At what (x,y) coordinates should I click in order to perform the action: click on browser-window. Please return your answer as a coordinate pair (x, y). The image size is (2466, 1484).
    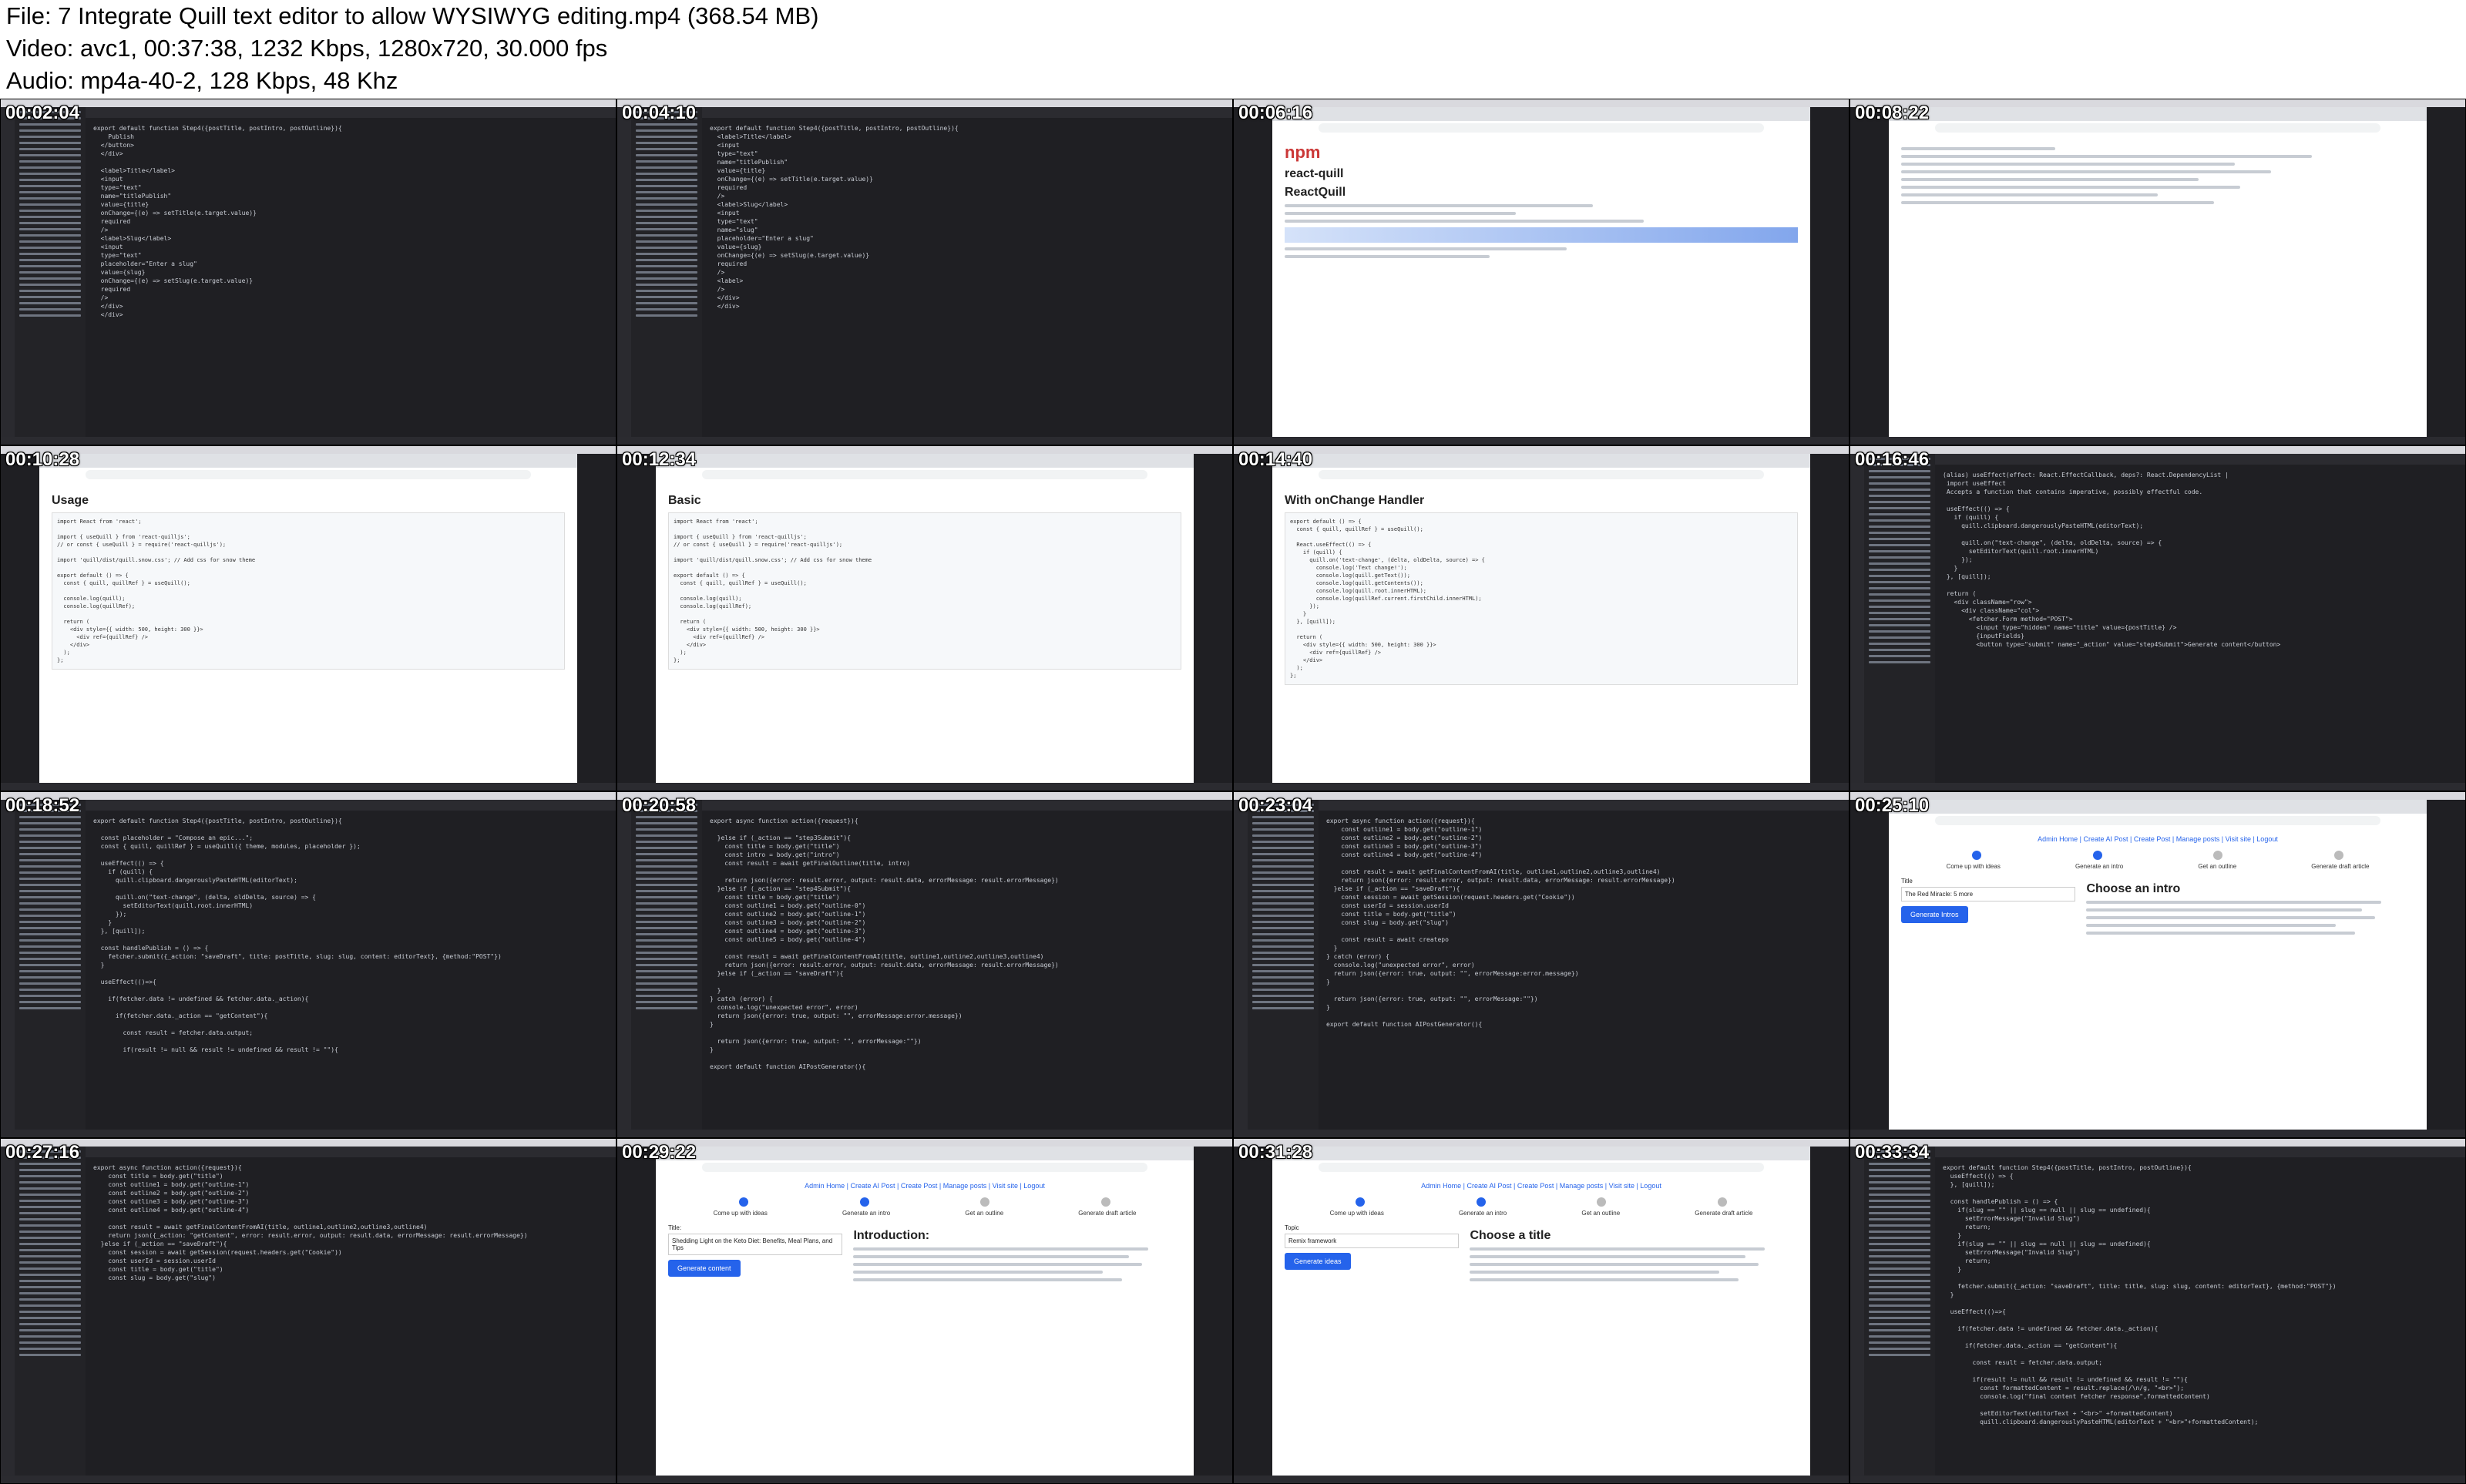
    Looking at the image, I should click on (2158, 272).